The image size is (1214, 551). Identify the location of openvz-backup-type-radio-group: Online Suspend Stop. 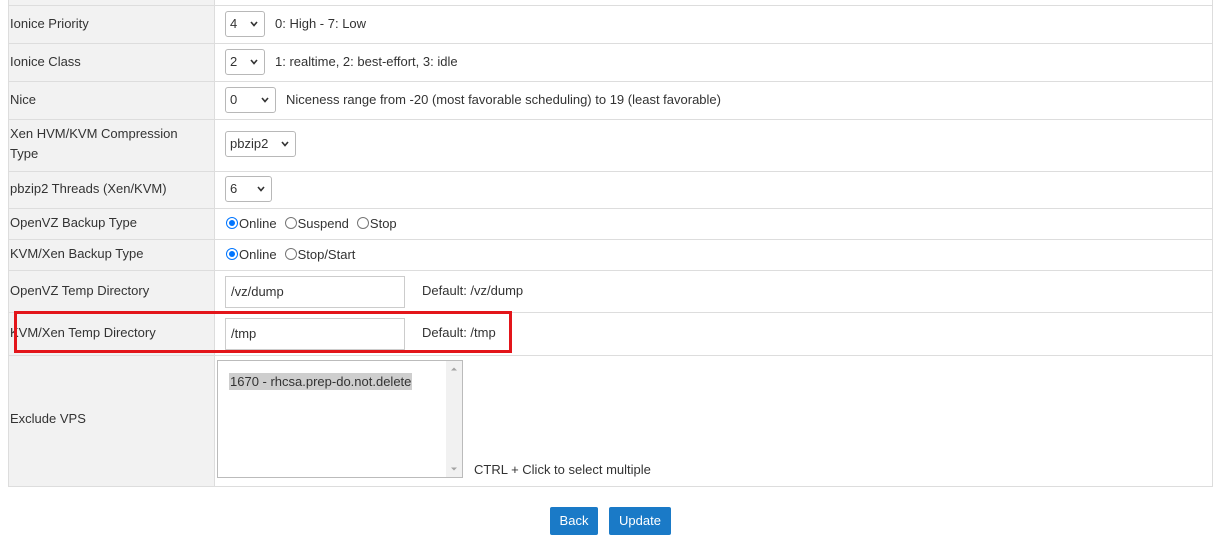
(315, 223).